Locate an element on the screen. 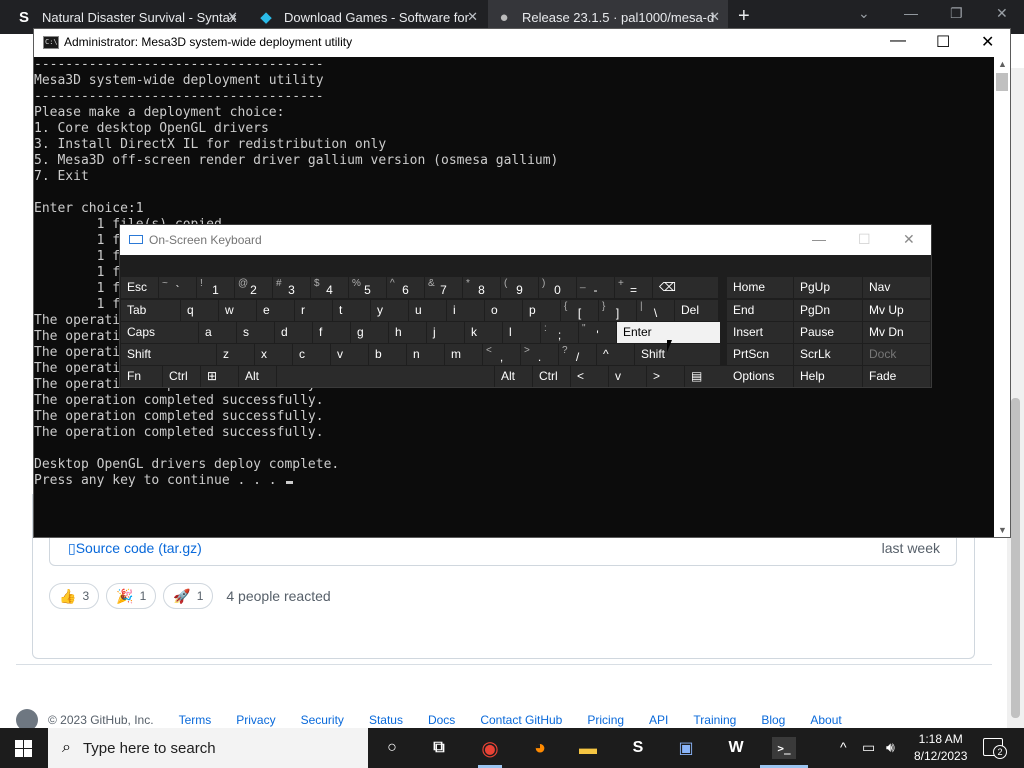 This screenshot has width=1024, height=768. console-scrollbar: ▲ ▼ is located at coordinates (1002, 297).